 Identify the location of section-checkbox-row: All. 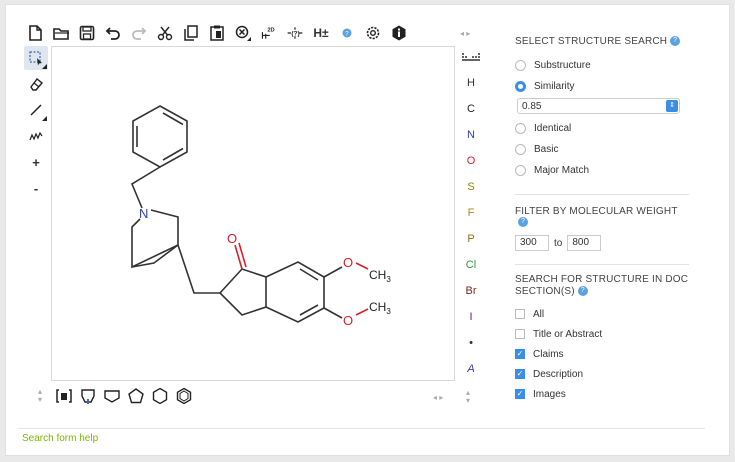
(602, 314).